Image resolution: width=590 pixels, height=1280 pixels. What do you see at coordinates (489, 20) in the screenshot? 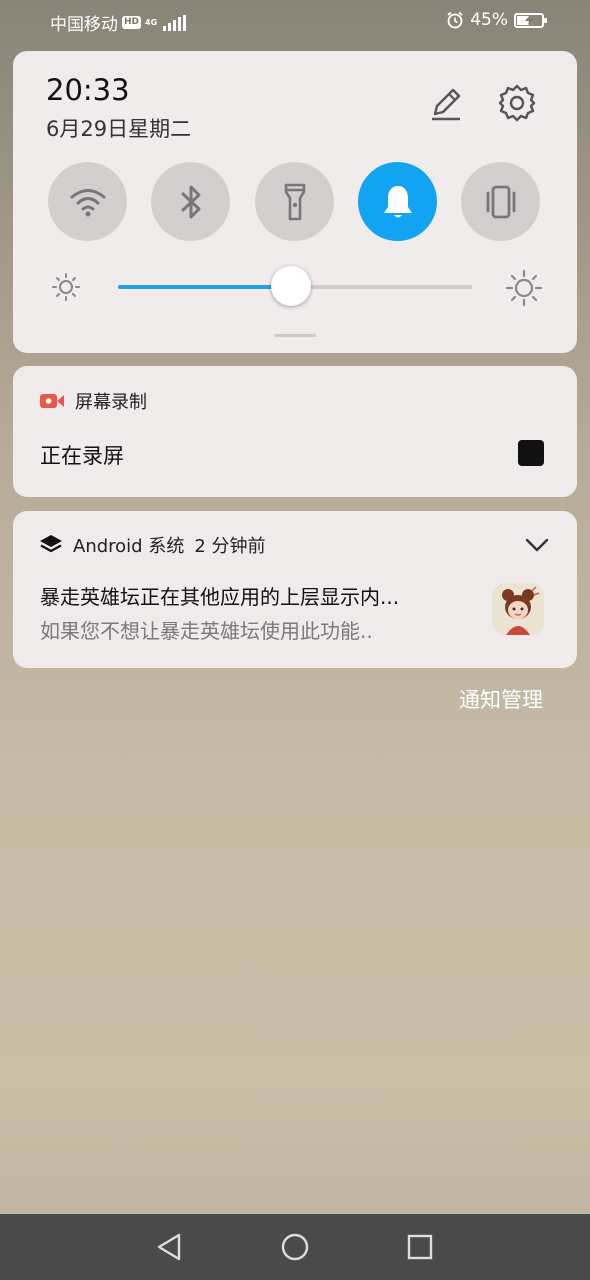
I see `battery-percent: 45%` at bounding box center [489, 20].